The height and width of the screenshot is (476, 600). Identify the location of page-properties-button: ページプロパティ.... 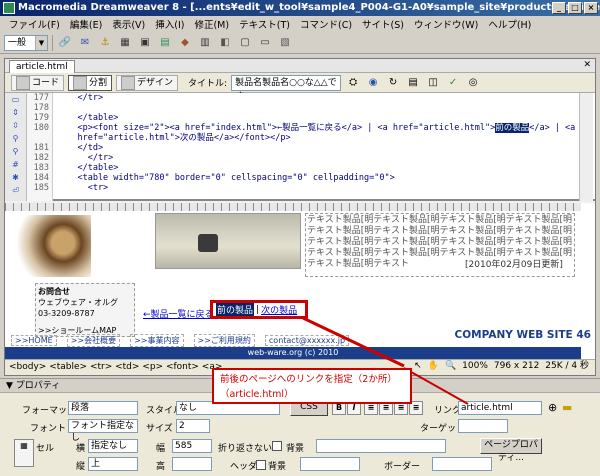
(511, 450).